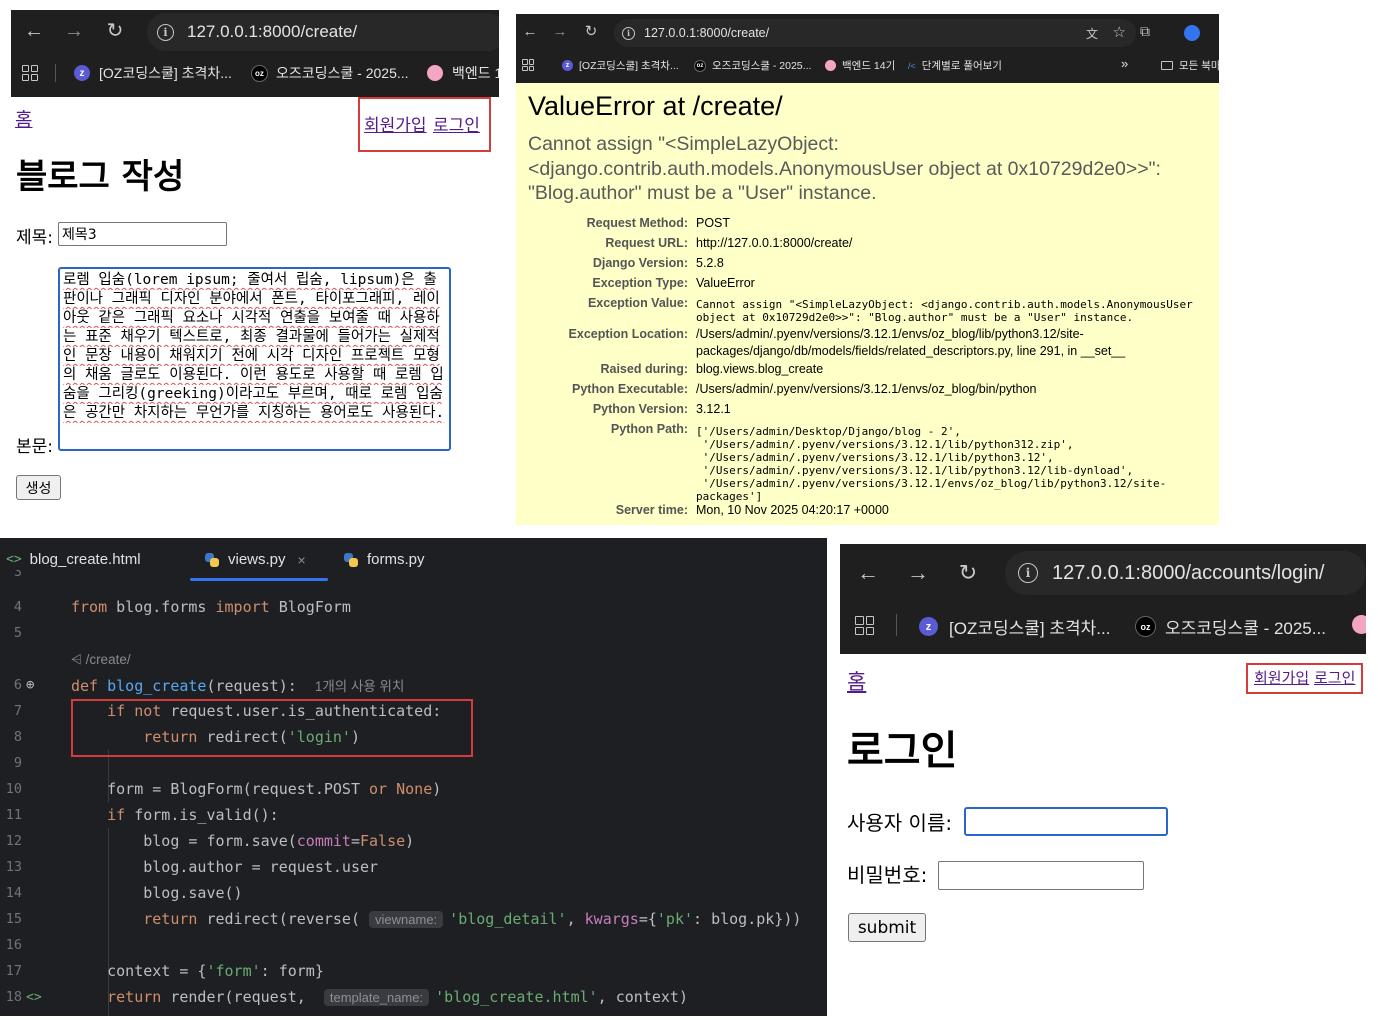  Describe the element at coordinates (1192, 33) in the screenshot. I see `profile-avatar` at that location.